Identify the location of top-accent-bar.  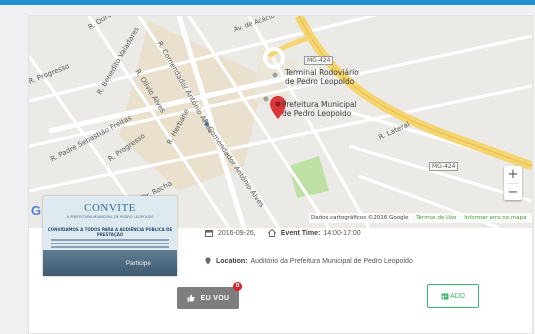
(267, 2).